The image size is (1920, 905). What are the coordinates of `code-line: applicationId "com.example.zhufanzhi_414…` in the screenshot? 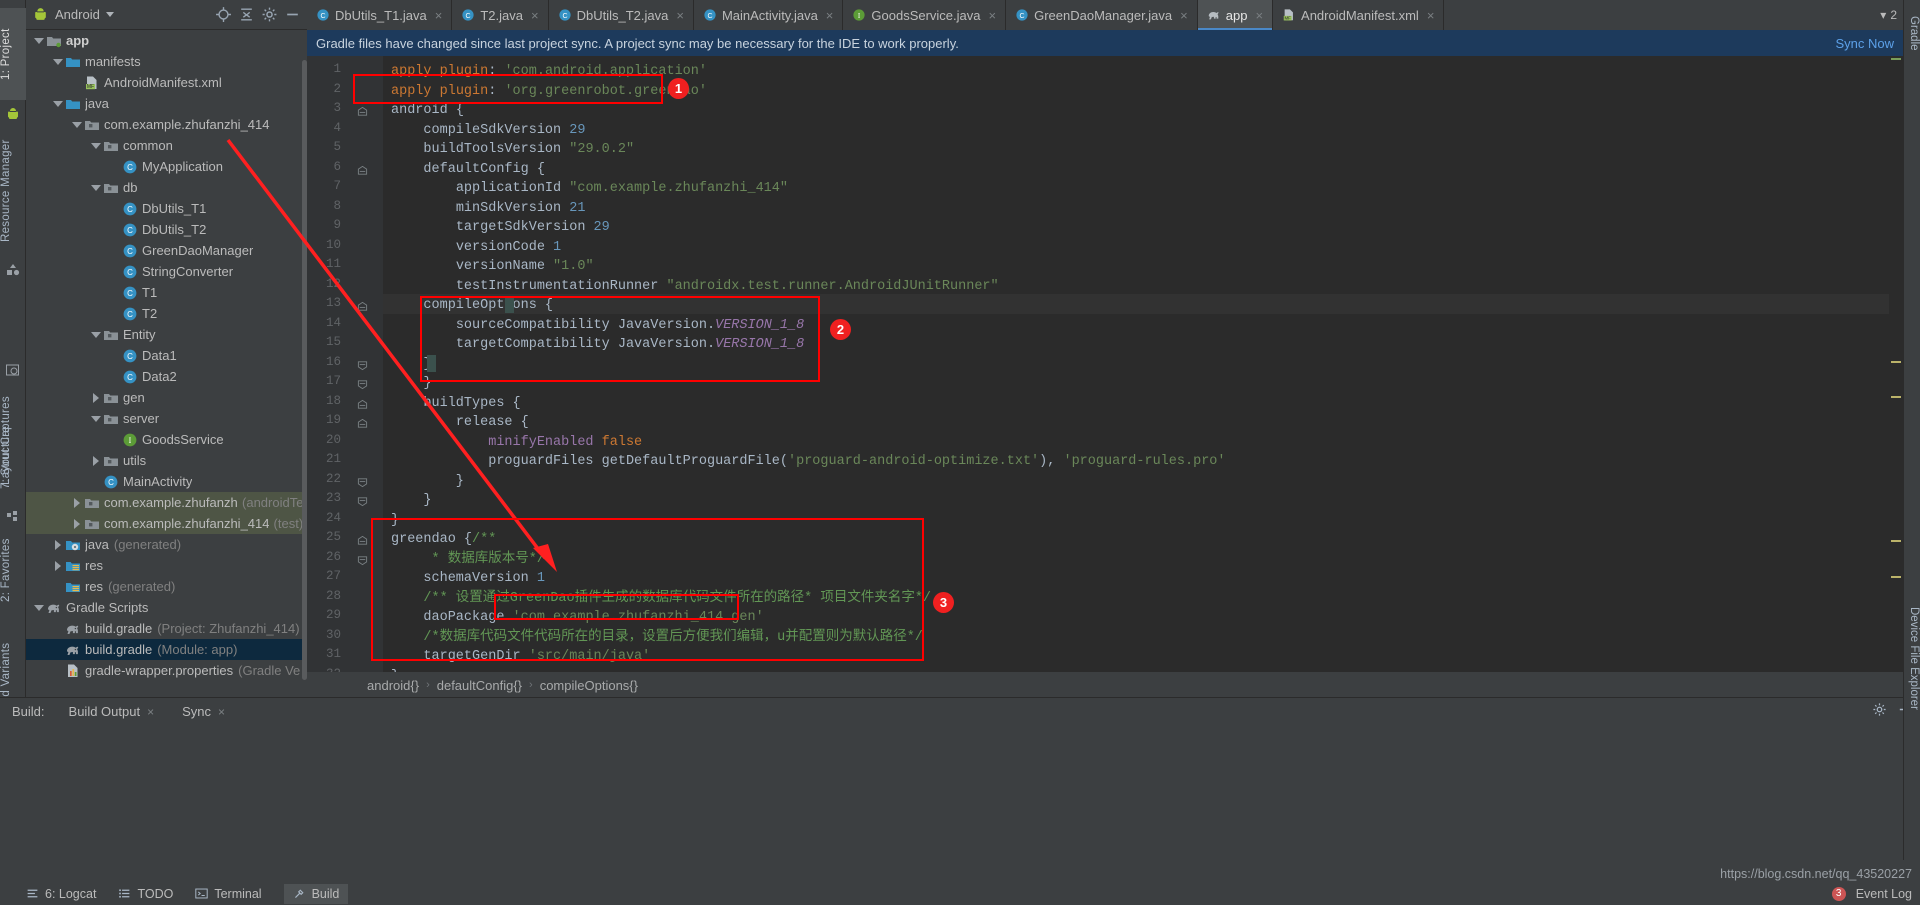 It's located at (589, 189).